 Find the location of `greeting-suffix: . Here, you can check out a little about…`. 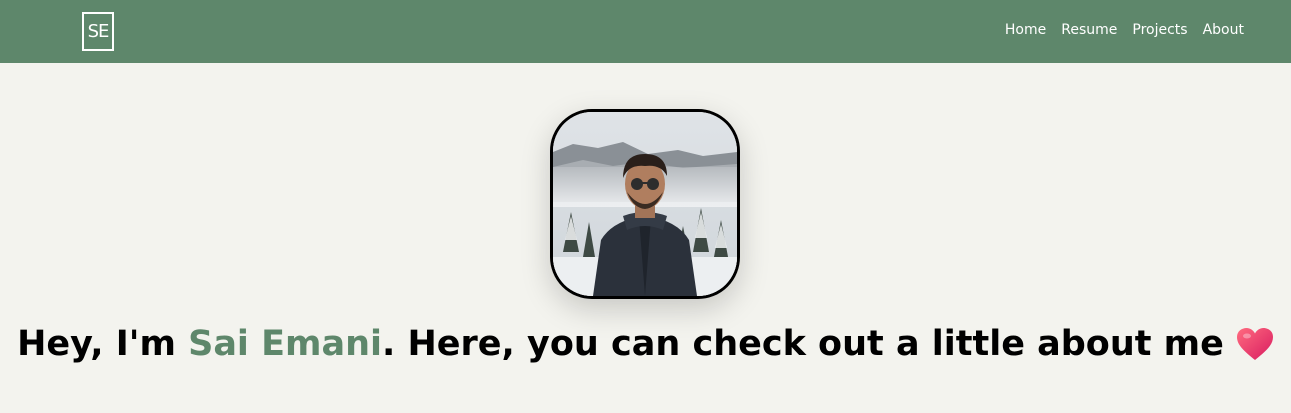

greeting-suffix: . Here, you can check out a little about… is located at coordinates (803, 344).